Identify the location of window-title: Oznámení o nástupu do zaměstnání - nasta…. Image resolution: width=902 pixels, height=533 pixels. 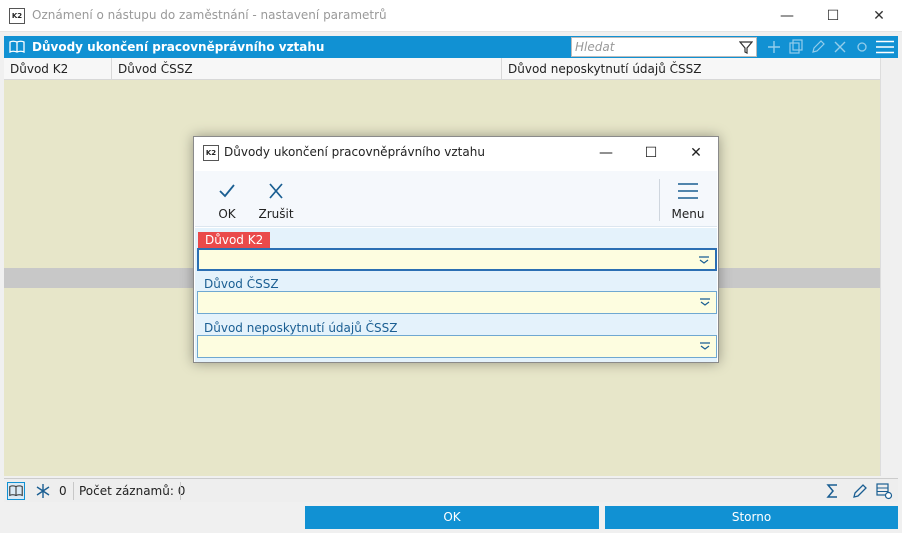
(209, 15).